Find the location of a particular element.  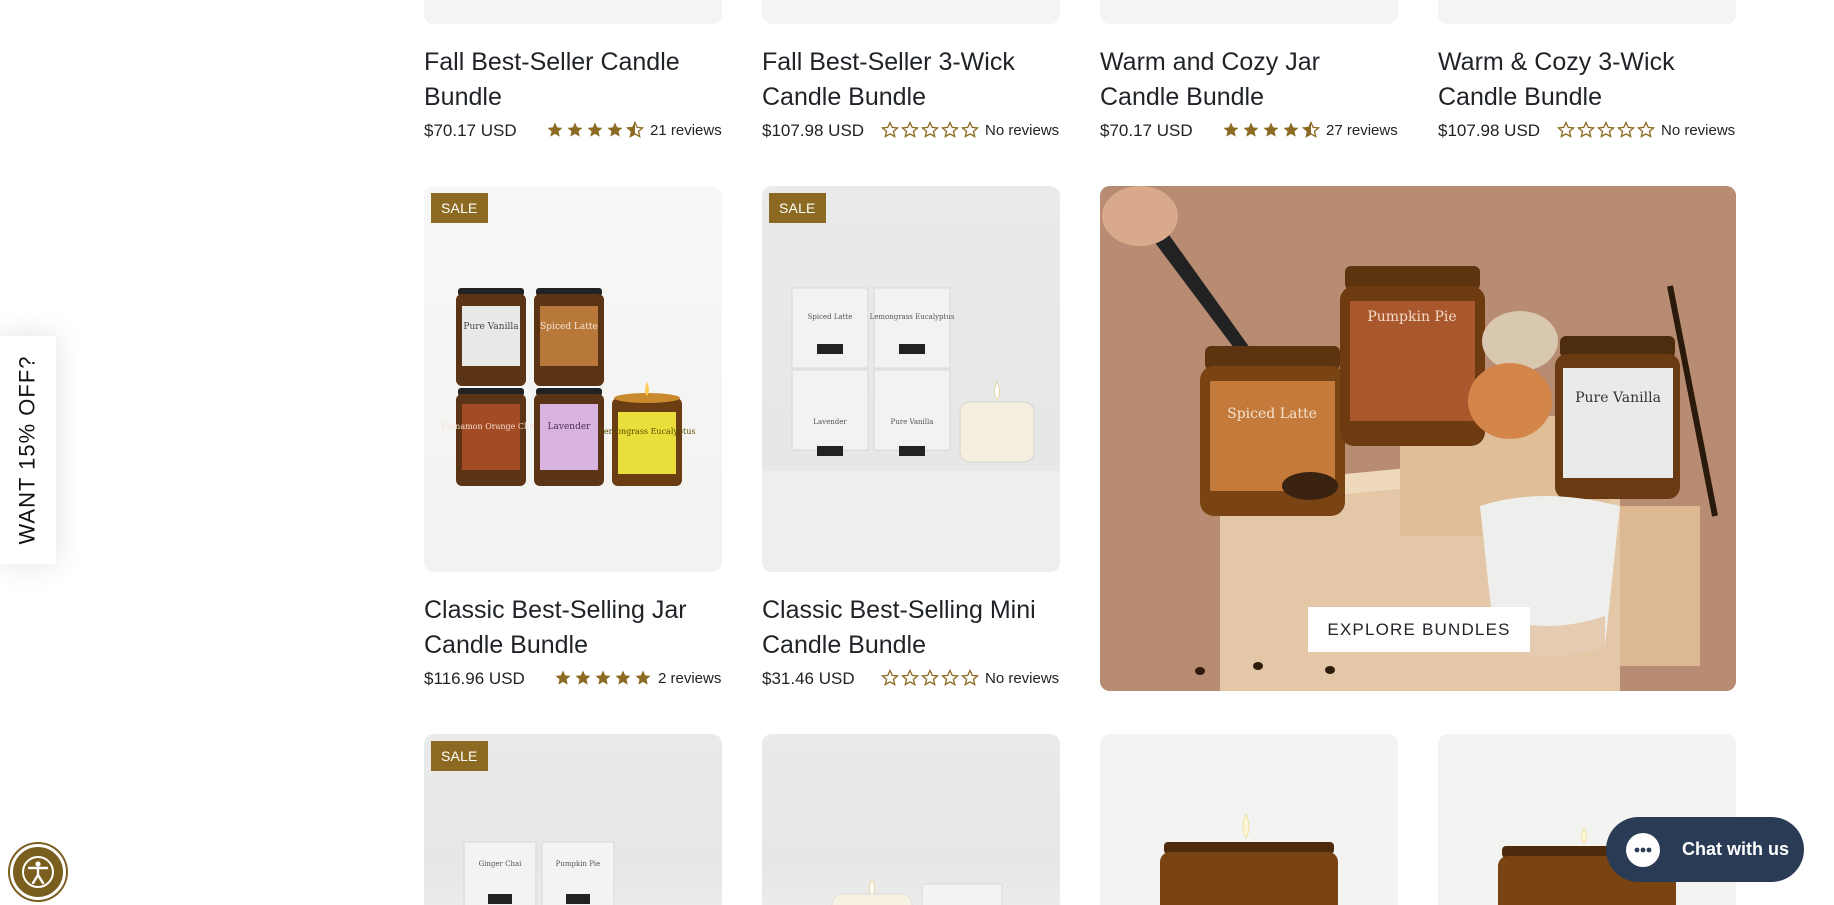

review-count: 2 reviews is located at coordinates (690, 678).